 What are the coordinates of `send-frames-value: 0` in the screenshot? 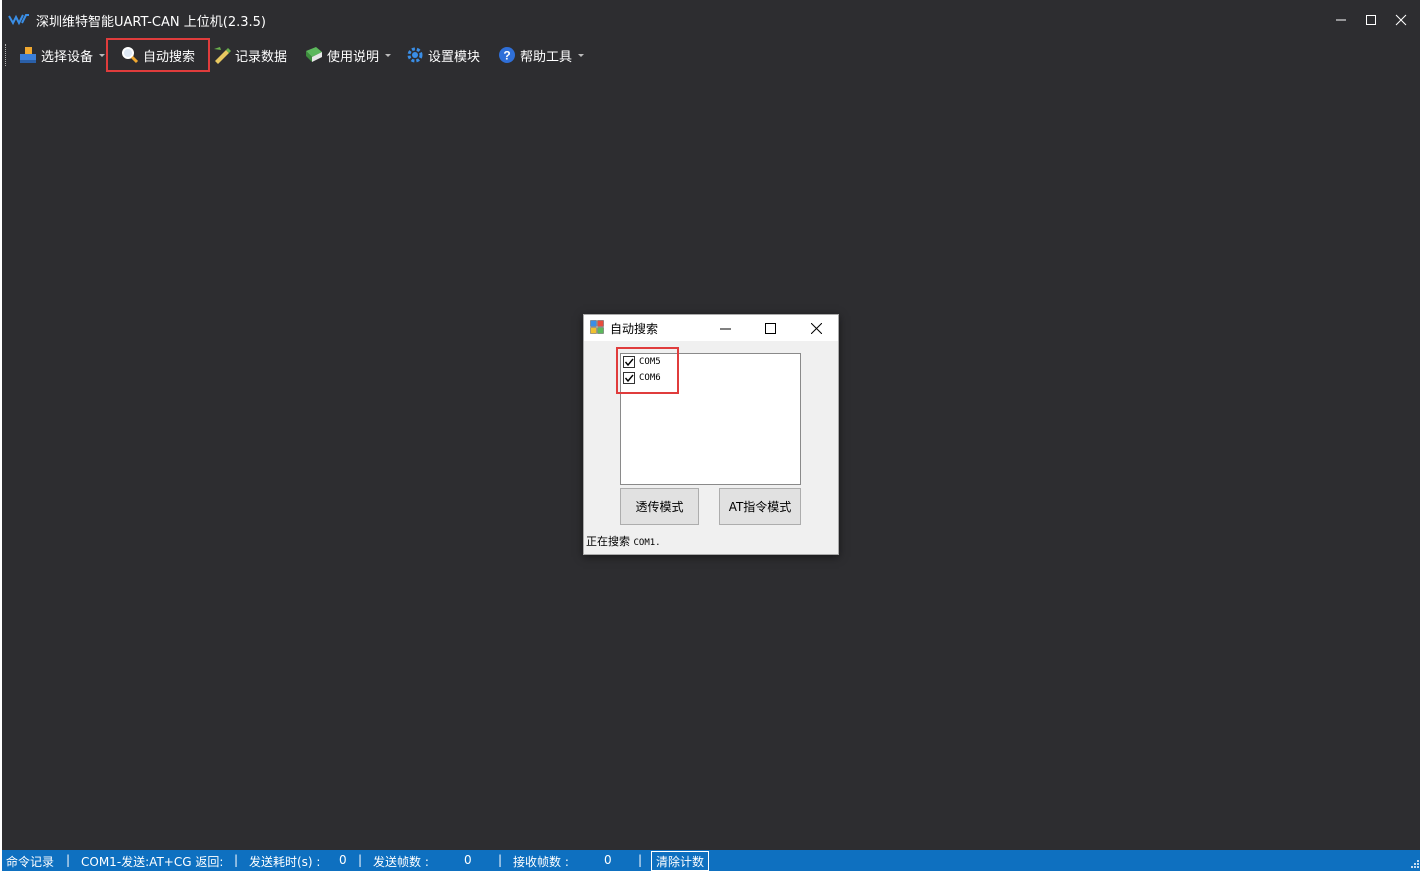 It's located at (468, 860).